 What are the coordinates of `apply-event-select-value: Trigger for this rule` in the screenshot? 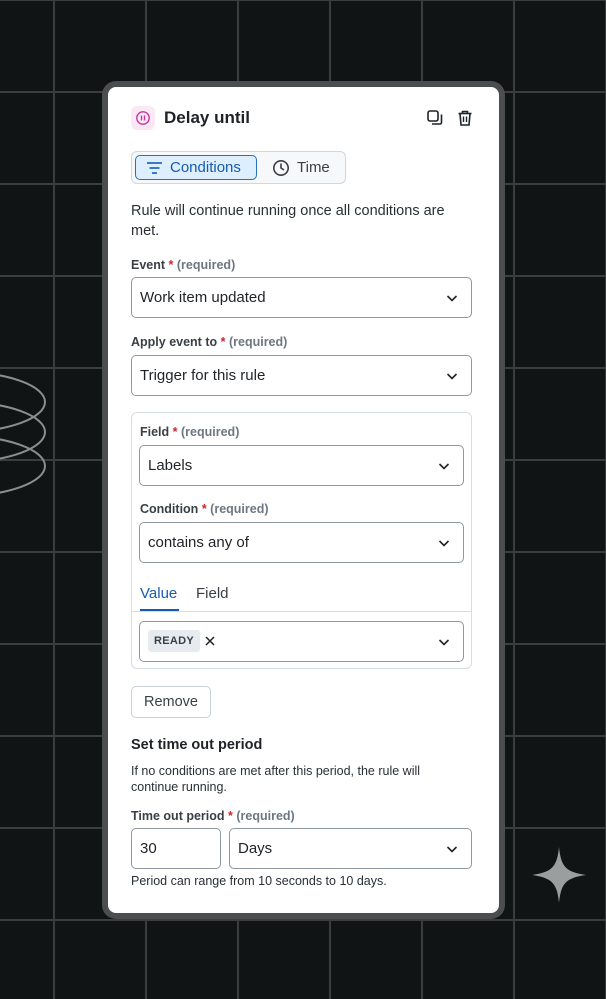 It's located at (203, 375).